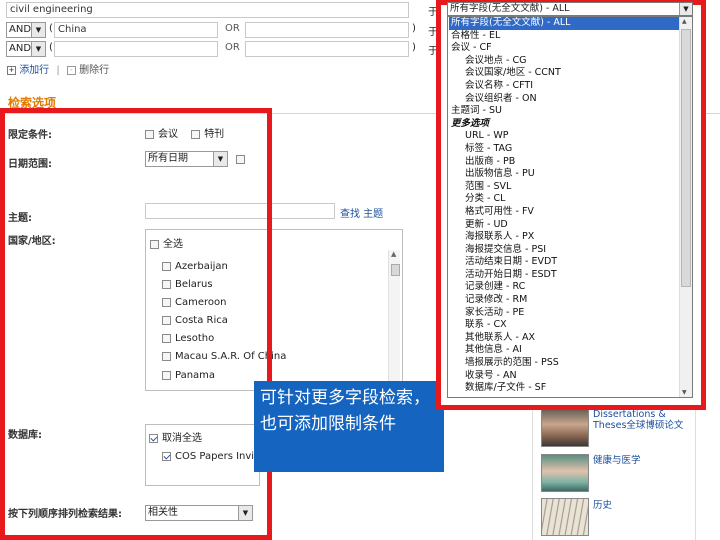  What do you see at coordinates (564, 36) in the screenshot?
I see `field-option: 合格性 - EL` at bounding box center [564, 36].